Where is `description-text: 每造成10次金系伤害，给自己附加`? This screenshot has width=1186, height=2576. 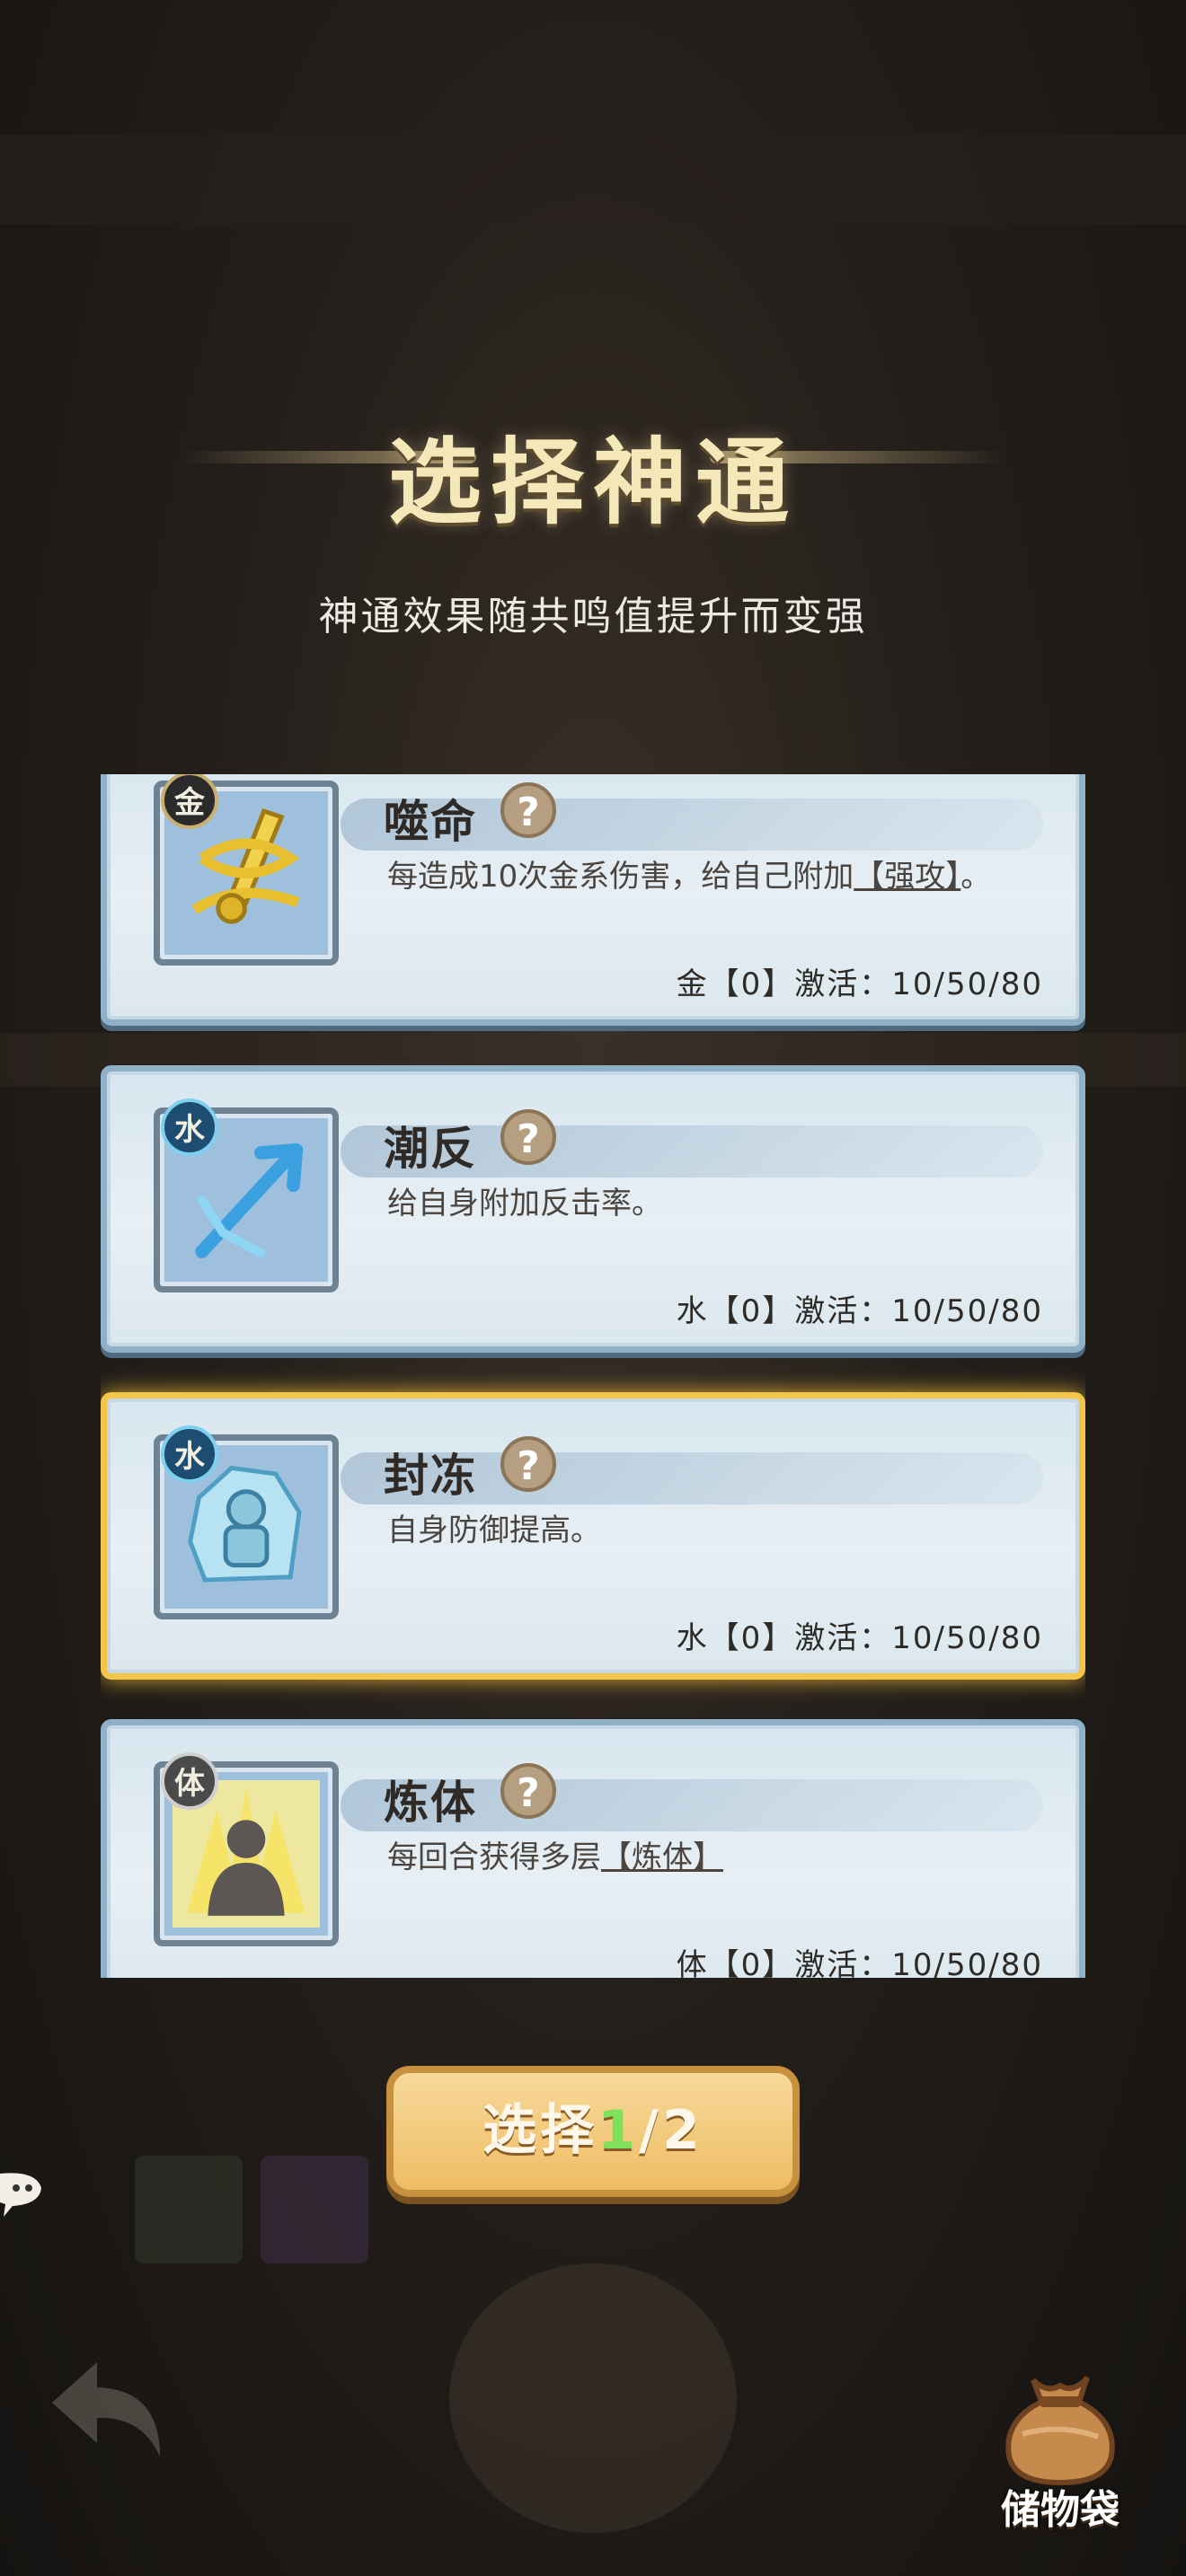
description-text: 每造成10次金系伤害，给自己附加 is located at coordinates (620, 877).